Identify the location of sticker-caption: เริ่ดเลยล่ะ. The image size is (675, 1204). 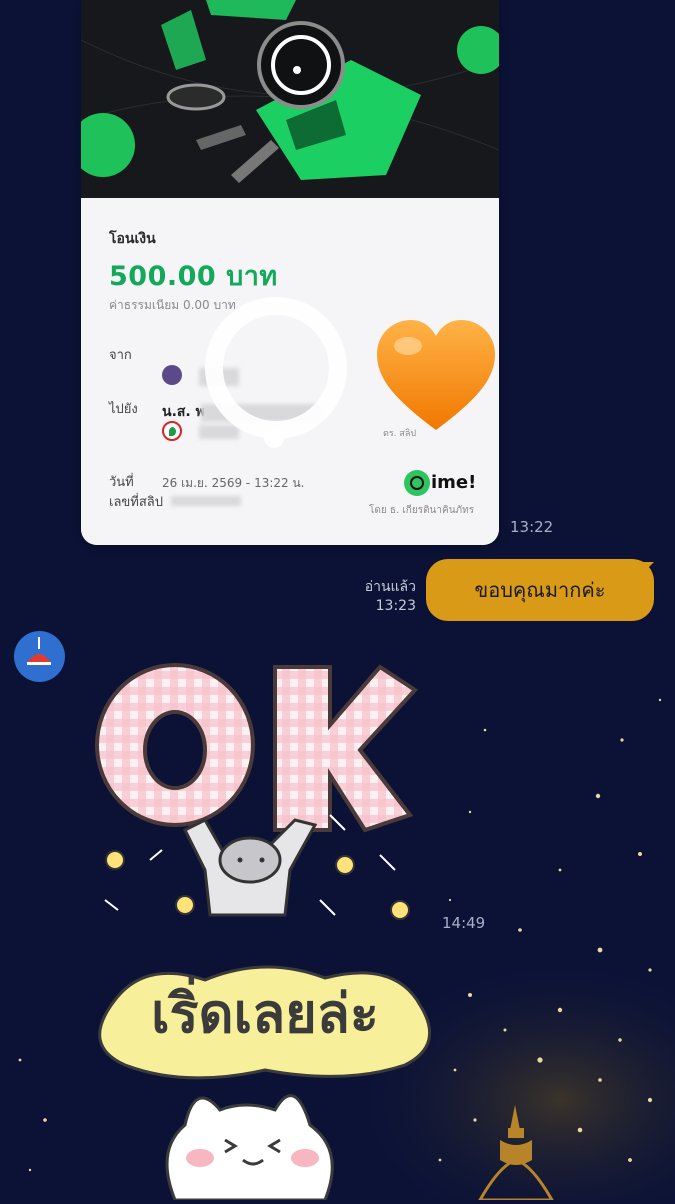
(265, 1013).